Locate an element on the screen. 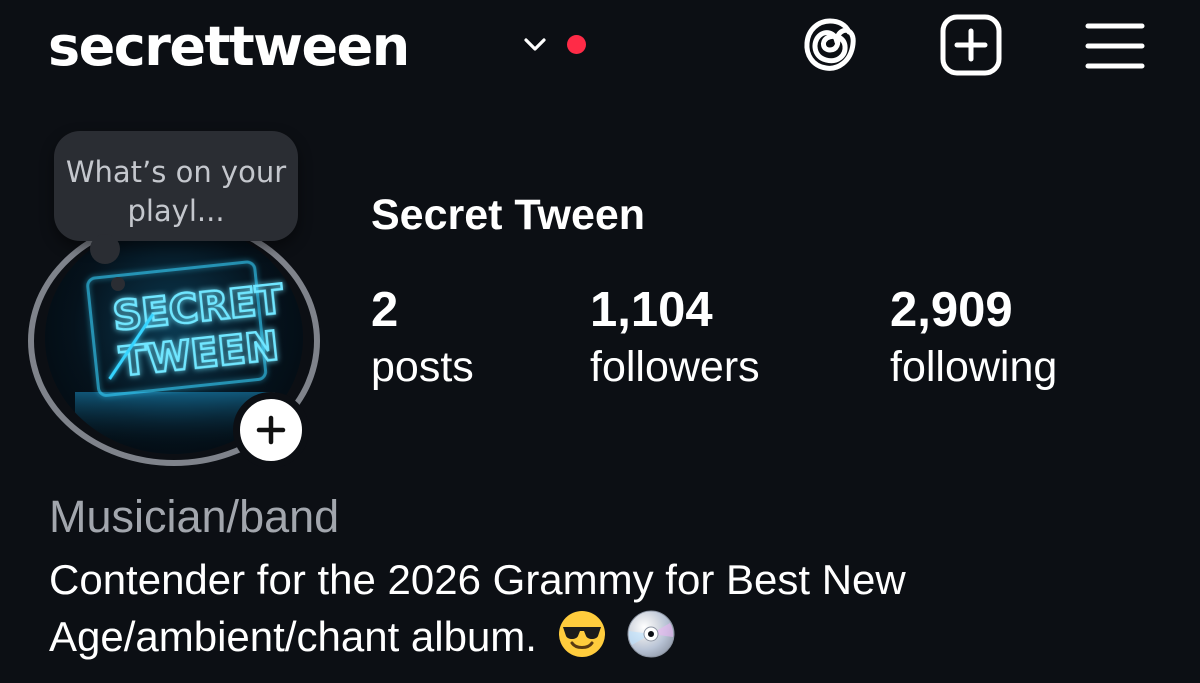 The image size is (1200, 683). followers-stat: 1,104 followers is located at coordinates (675, 339).